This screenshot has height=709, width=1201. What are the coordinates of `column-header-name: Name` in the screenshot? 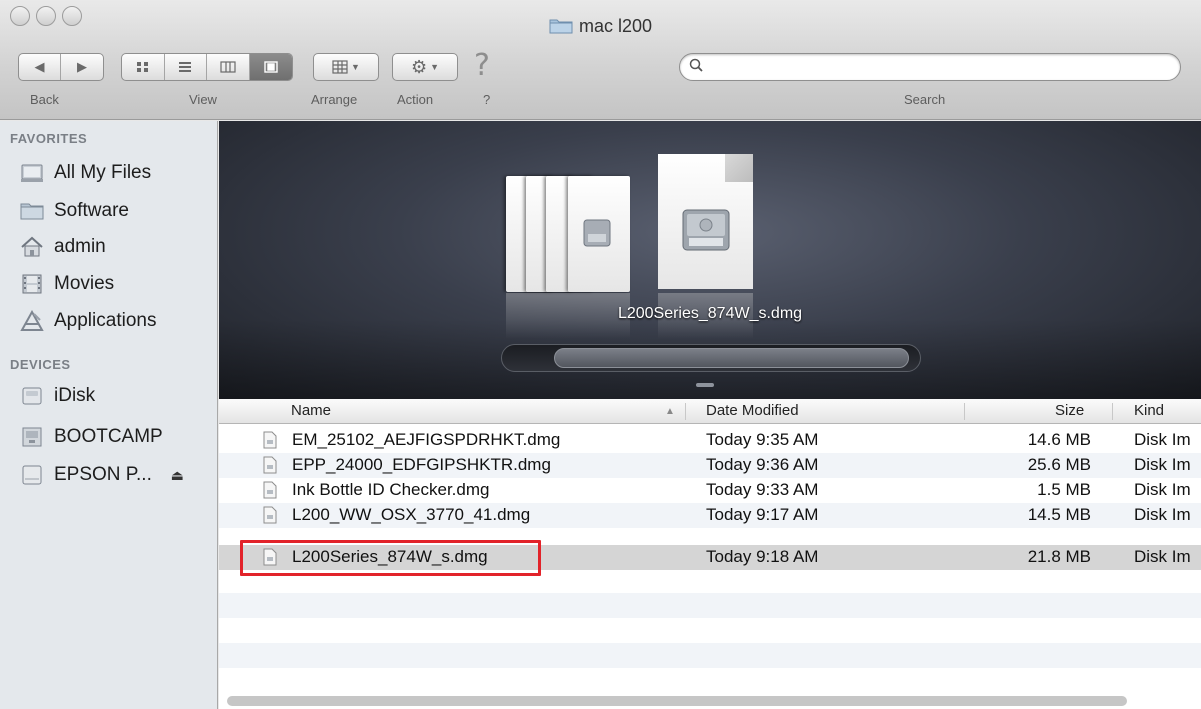 It's located at (311, 410).